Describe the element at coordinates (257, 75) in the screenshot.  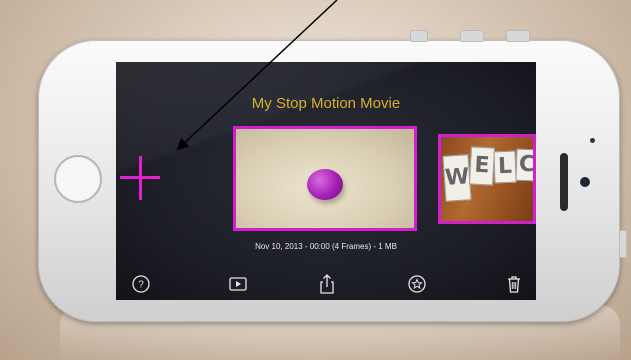
I see `annotation-arrow` at that location.